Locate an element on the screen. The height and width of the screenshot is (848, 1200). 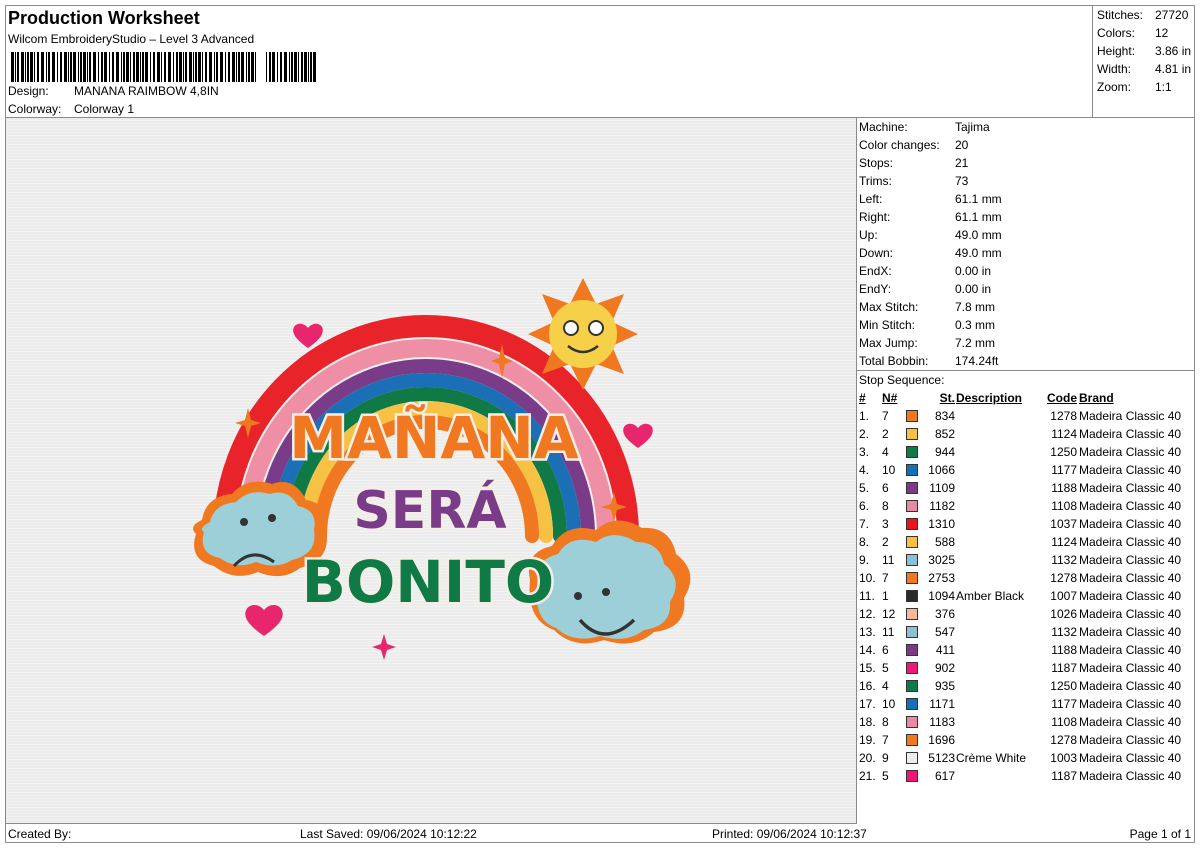
stitch-count: 617 is located at coordinates (944, 776).